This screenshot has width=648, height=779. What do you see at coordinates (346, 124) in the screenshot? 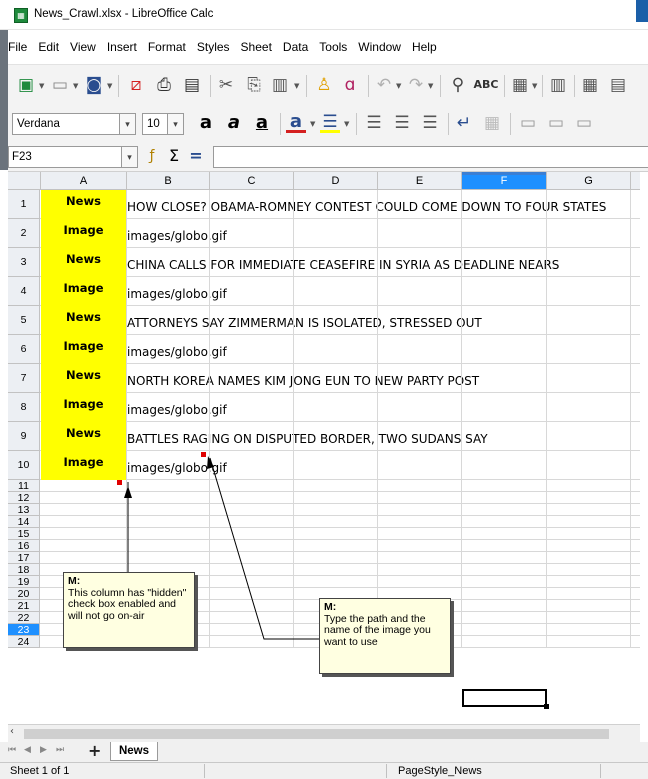
I see `highlight-dropdown-icon: ▼` at bounding box center [346, 124].